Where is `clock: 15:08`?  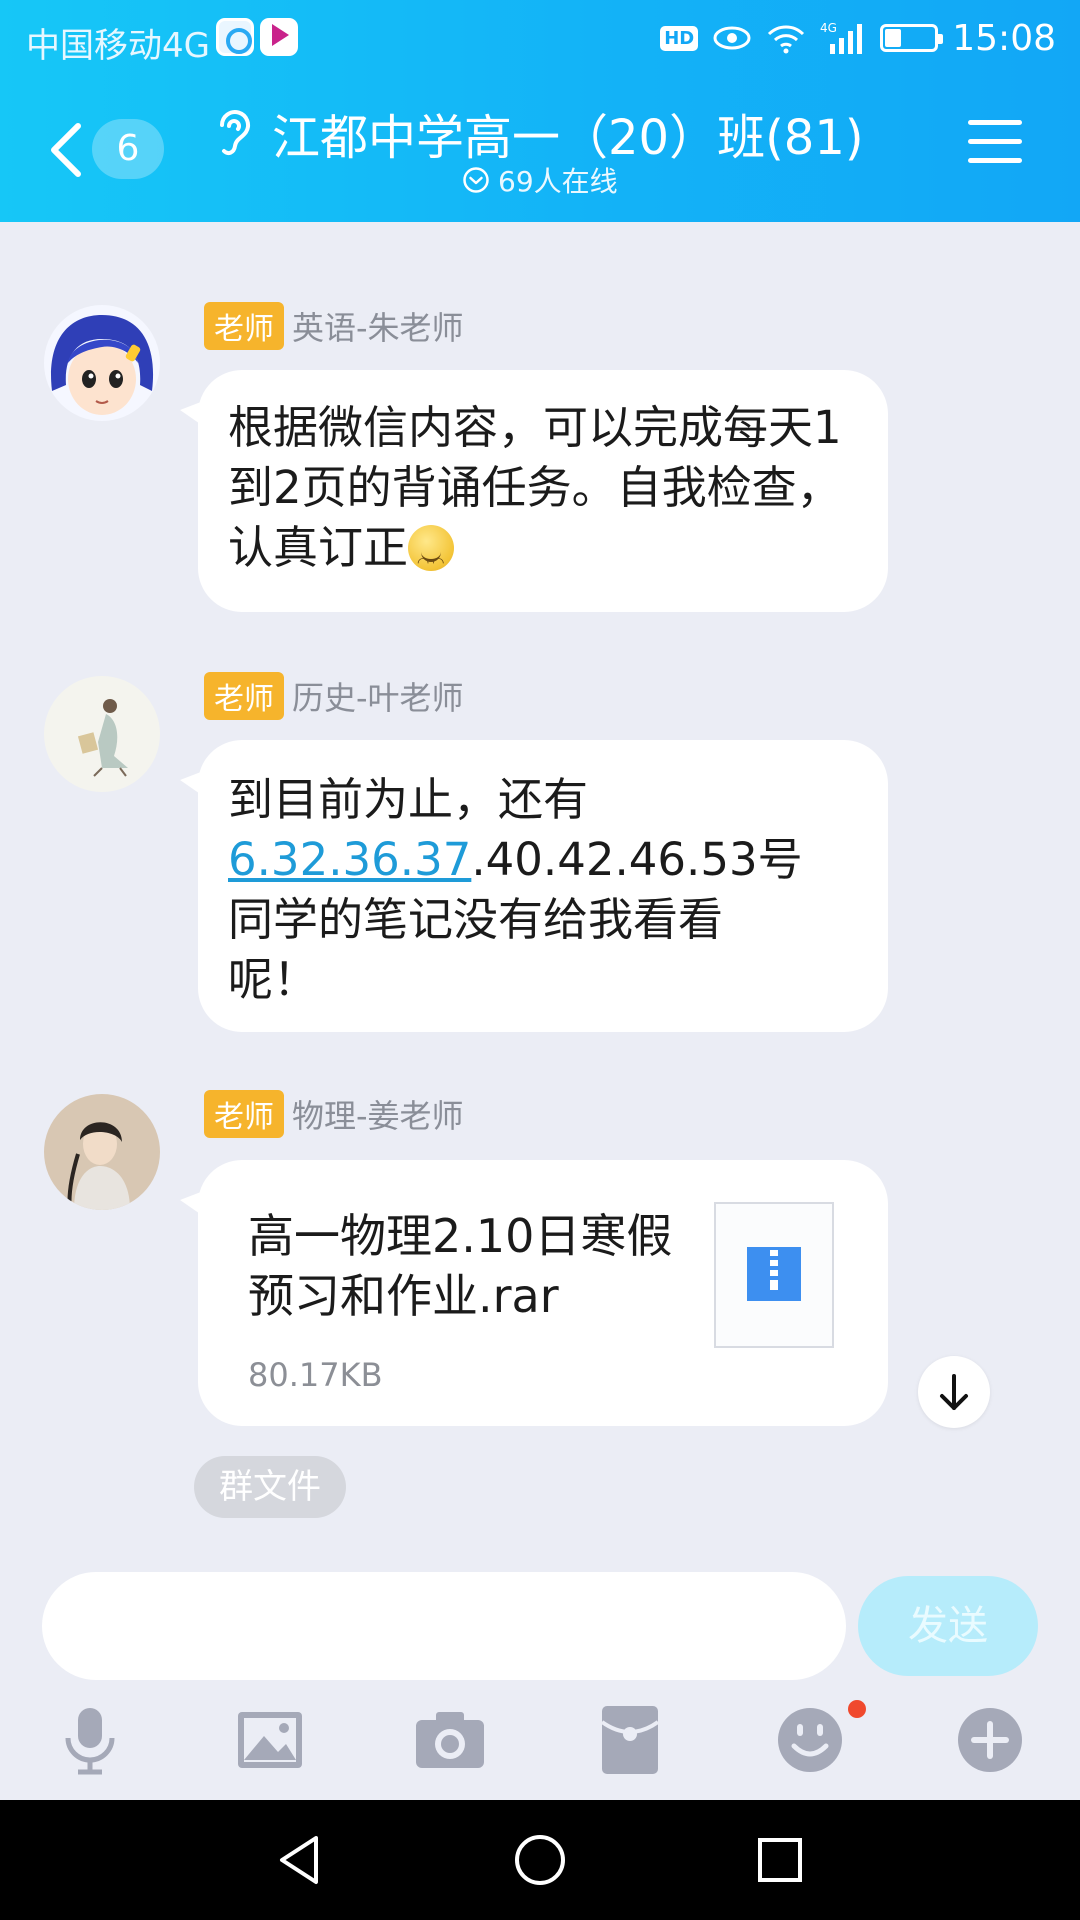
clock: 15:08 is located at coordinates (1004, 38).